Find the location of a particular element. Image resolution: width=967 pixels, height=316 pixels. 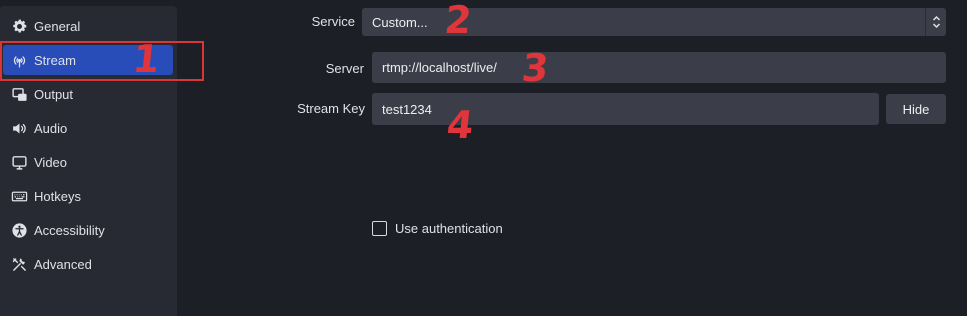

hide-button: Hide is located at coordinates (916, 109).